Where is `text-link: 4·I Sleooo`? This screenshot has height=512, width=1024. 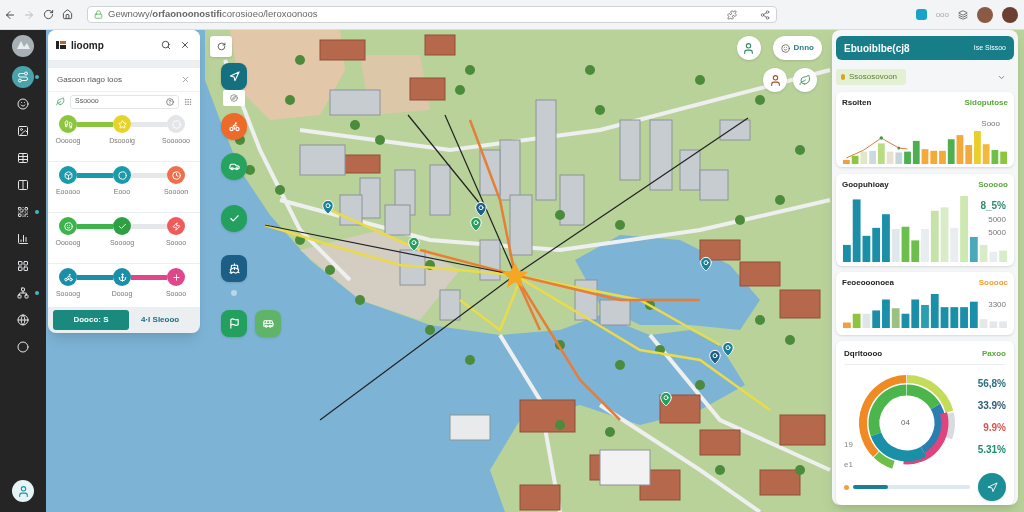 text-link: 4·I Sleooo is located at coordinates (160, 320).